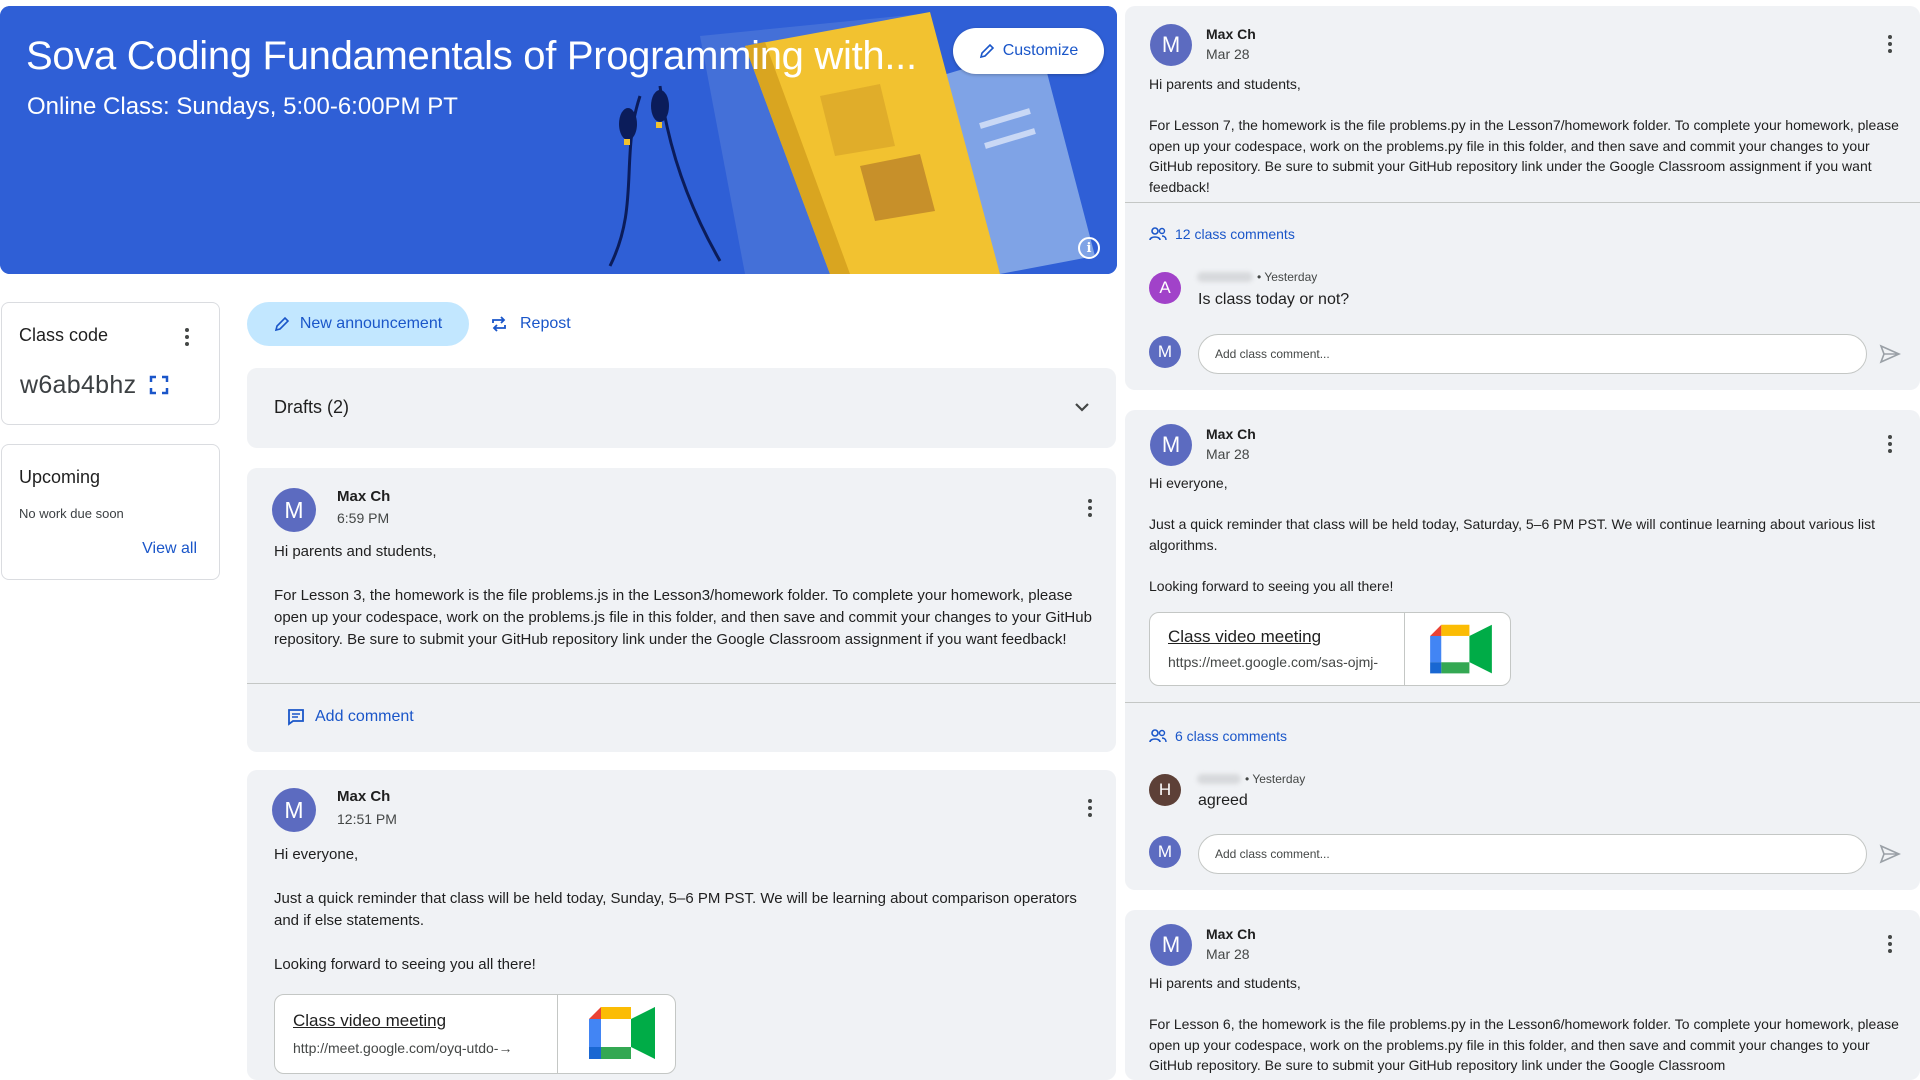 The image size is (1920, 1080). What do you see at coordinates (312, 407) in the screenshot?
I see `drafts-label: Drafts (2)` at bounding box center [312, 407].